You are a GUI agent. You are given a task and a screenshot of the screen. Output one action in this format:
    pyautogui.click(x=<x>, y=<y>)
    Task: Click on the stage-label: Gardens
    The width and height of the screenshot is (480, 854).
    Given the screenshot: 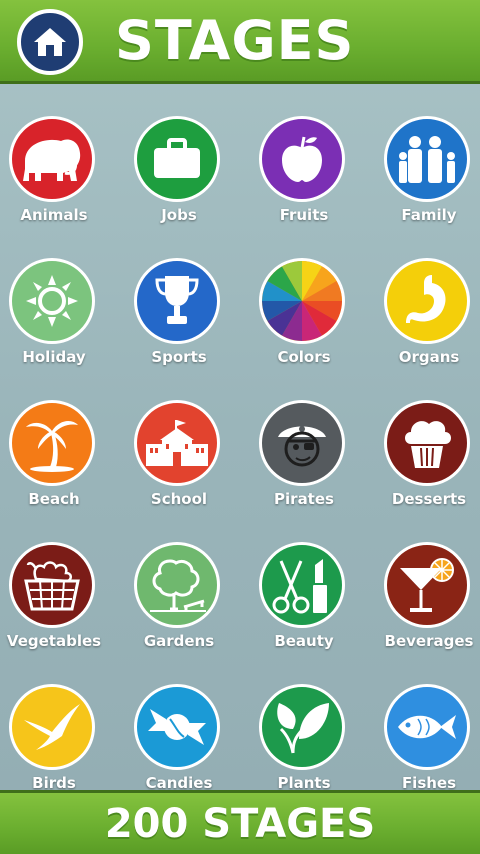 What is the action you would take?
    pyautogui.click(x=179, y=641)
    